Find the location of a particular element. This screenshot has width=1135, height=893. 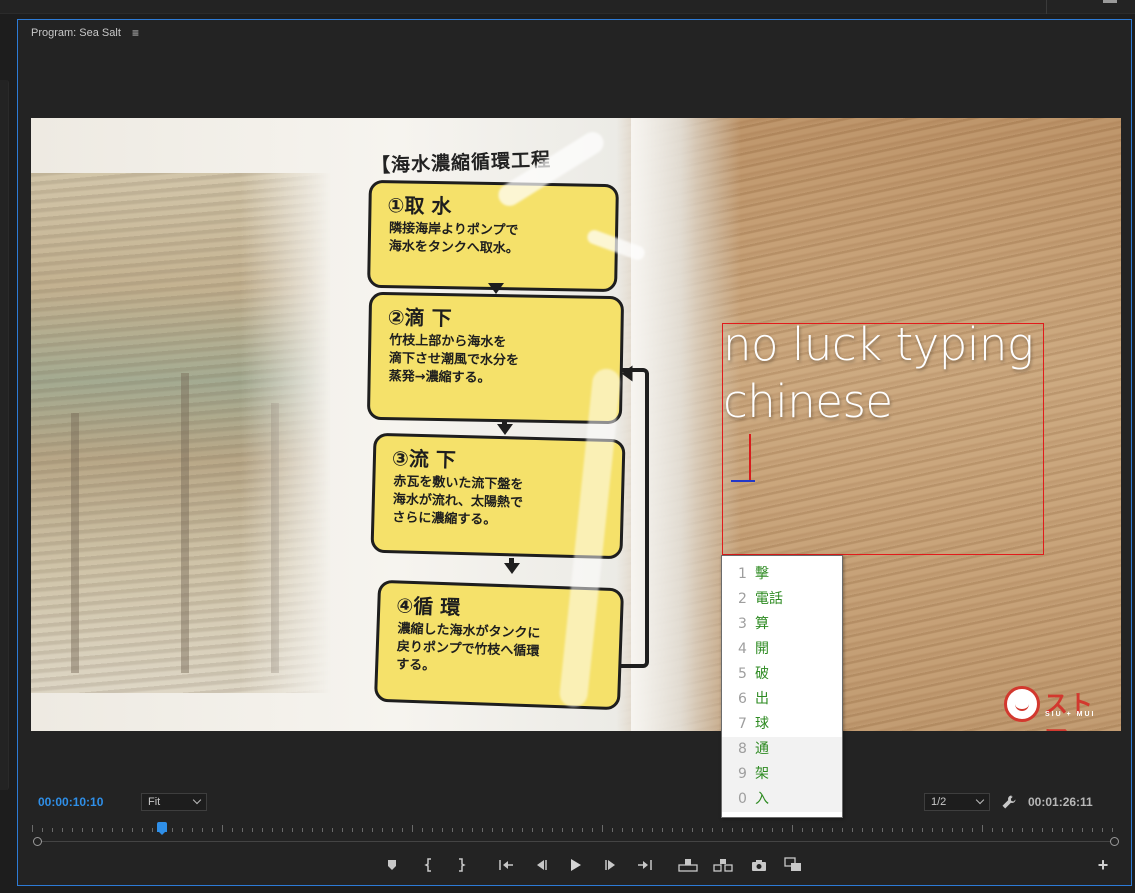

add-marker-icon is located at coordinates (392, 865).